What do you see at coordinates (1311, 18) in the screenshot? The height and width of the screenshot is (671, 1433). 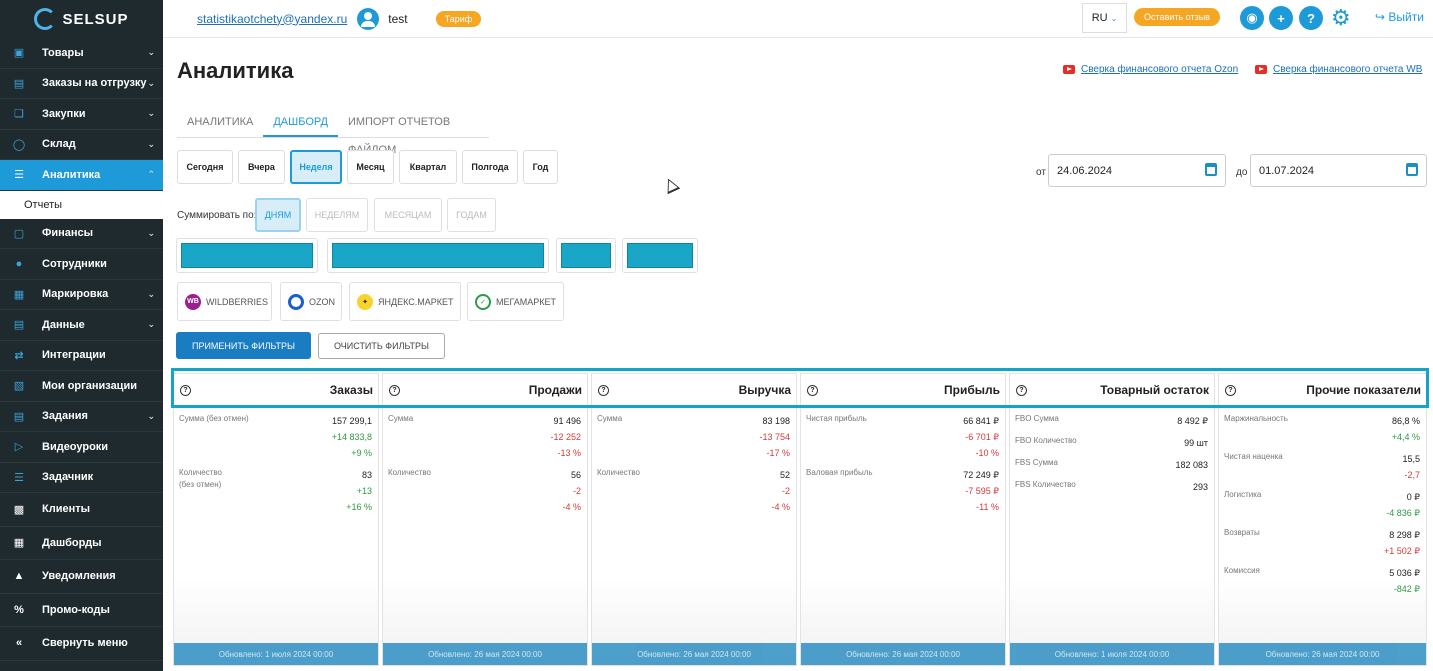 I see `help-icon: ?` at bounding box center [1311, 18].